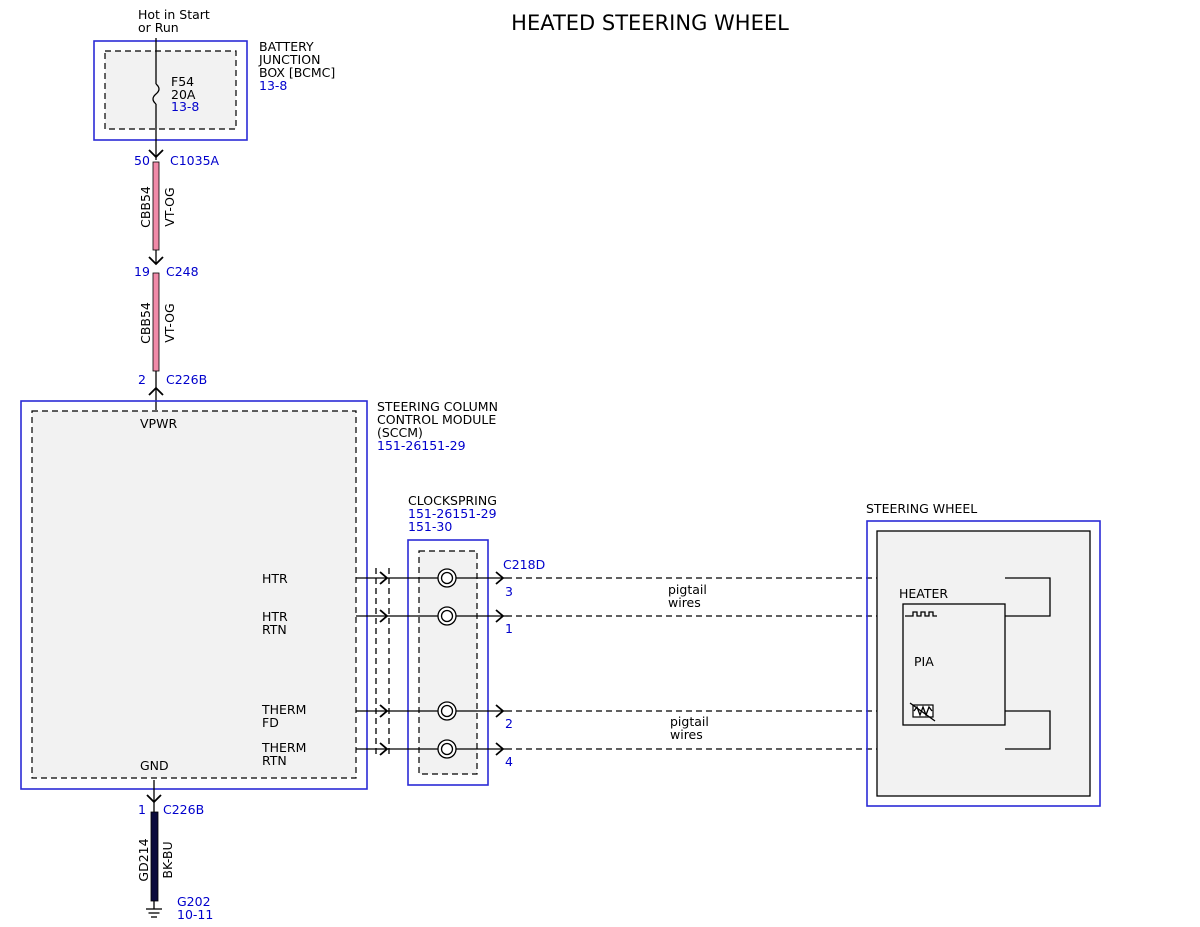 The height and width of the screenshot is (927, 1200). I want to click on pia-label: PIA, so click(924, 661).